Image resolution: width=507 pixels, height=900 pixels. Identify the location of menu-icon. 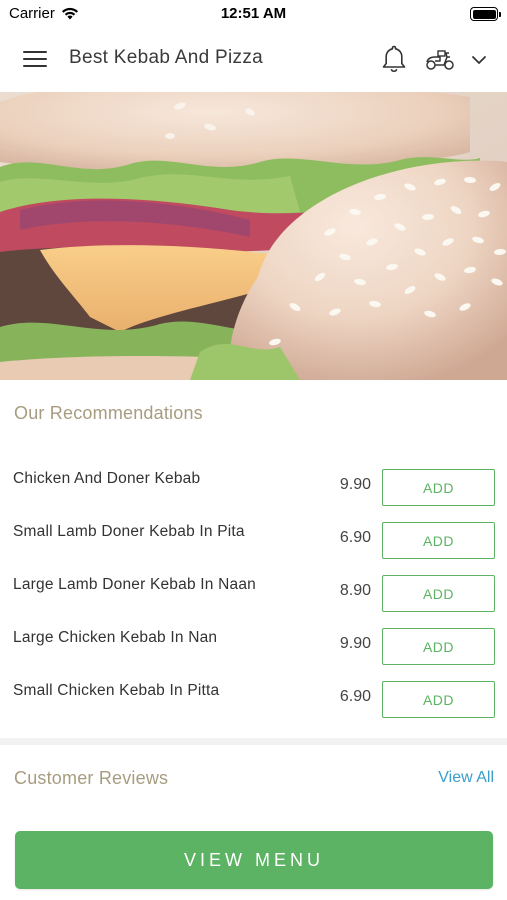
(35, 60).